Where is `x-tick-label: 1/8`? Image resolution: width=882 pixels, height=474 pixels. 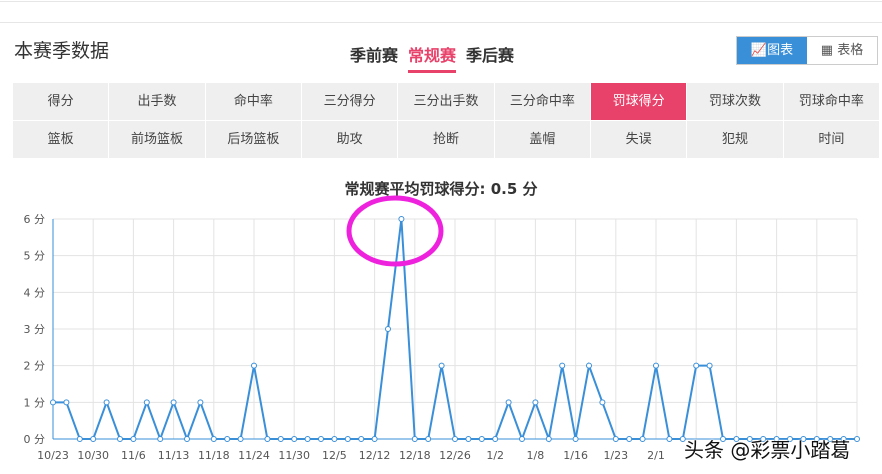 x-tick-label: 1/8 is located at coordinates (536, 455).